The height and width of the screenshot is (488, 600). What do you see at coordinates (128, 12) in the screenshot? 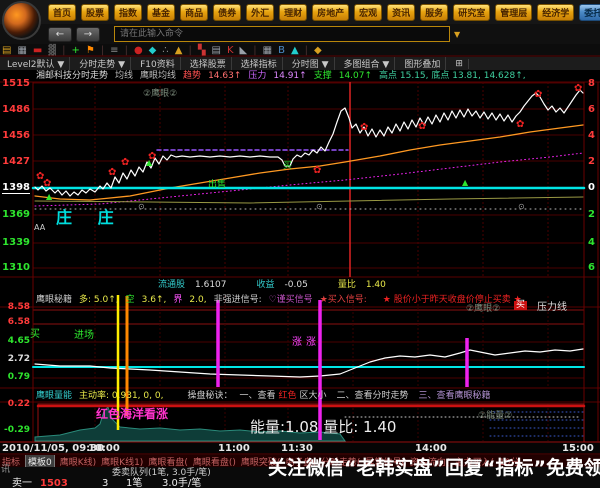
I see `top-menu-button: 指数` at bounding box center [128, 12].